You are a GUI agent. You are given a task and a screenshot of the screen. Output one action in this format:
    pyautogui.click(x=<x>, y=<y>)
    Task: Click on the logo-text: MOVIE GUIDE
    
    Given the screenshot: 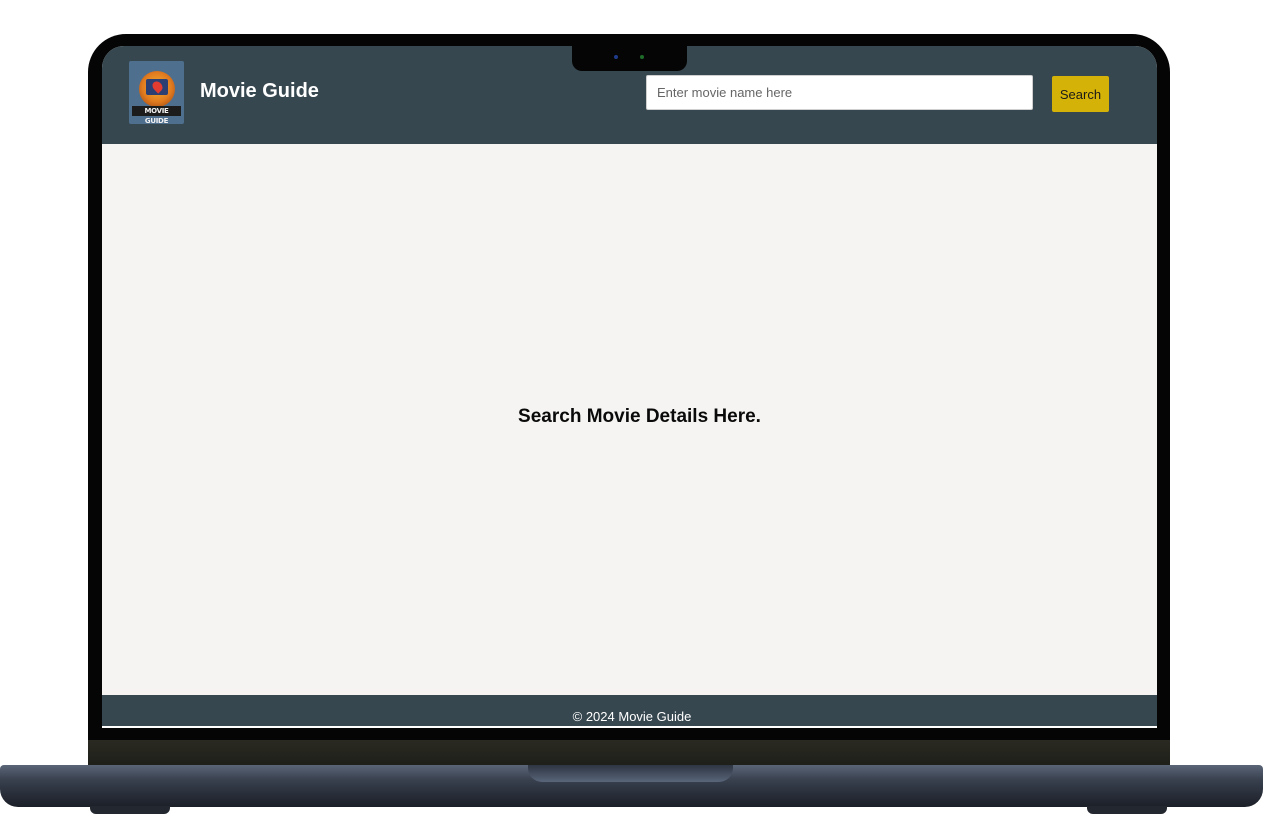 What is the action you would take?
    pyautogui.click(x=156, y=115)
    